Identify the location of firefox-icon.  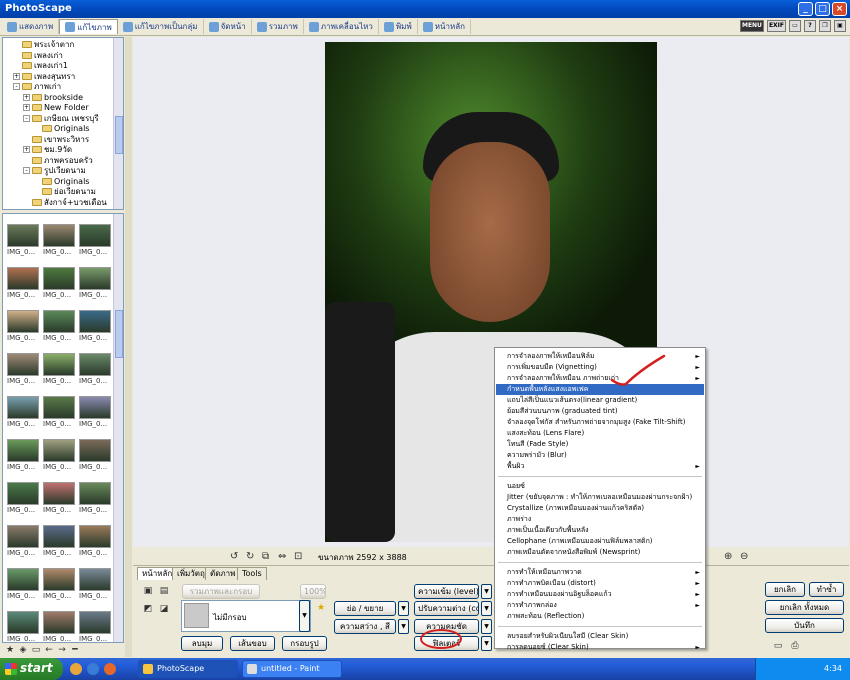
(110, 669).